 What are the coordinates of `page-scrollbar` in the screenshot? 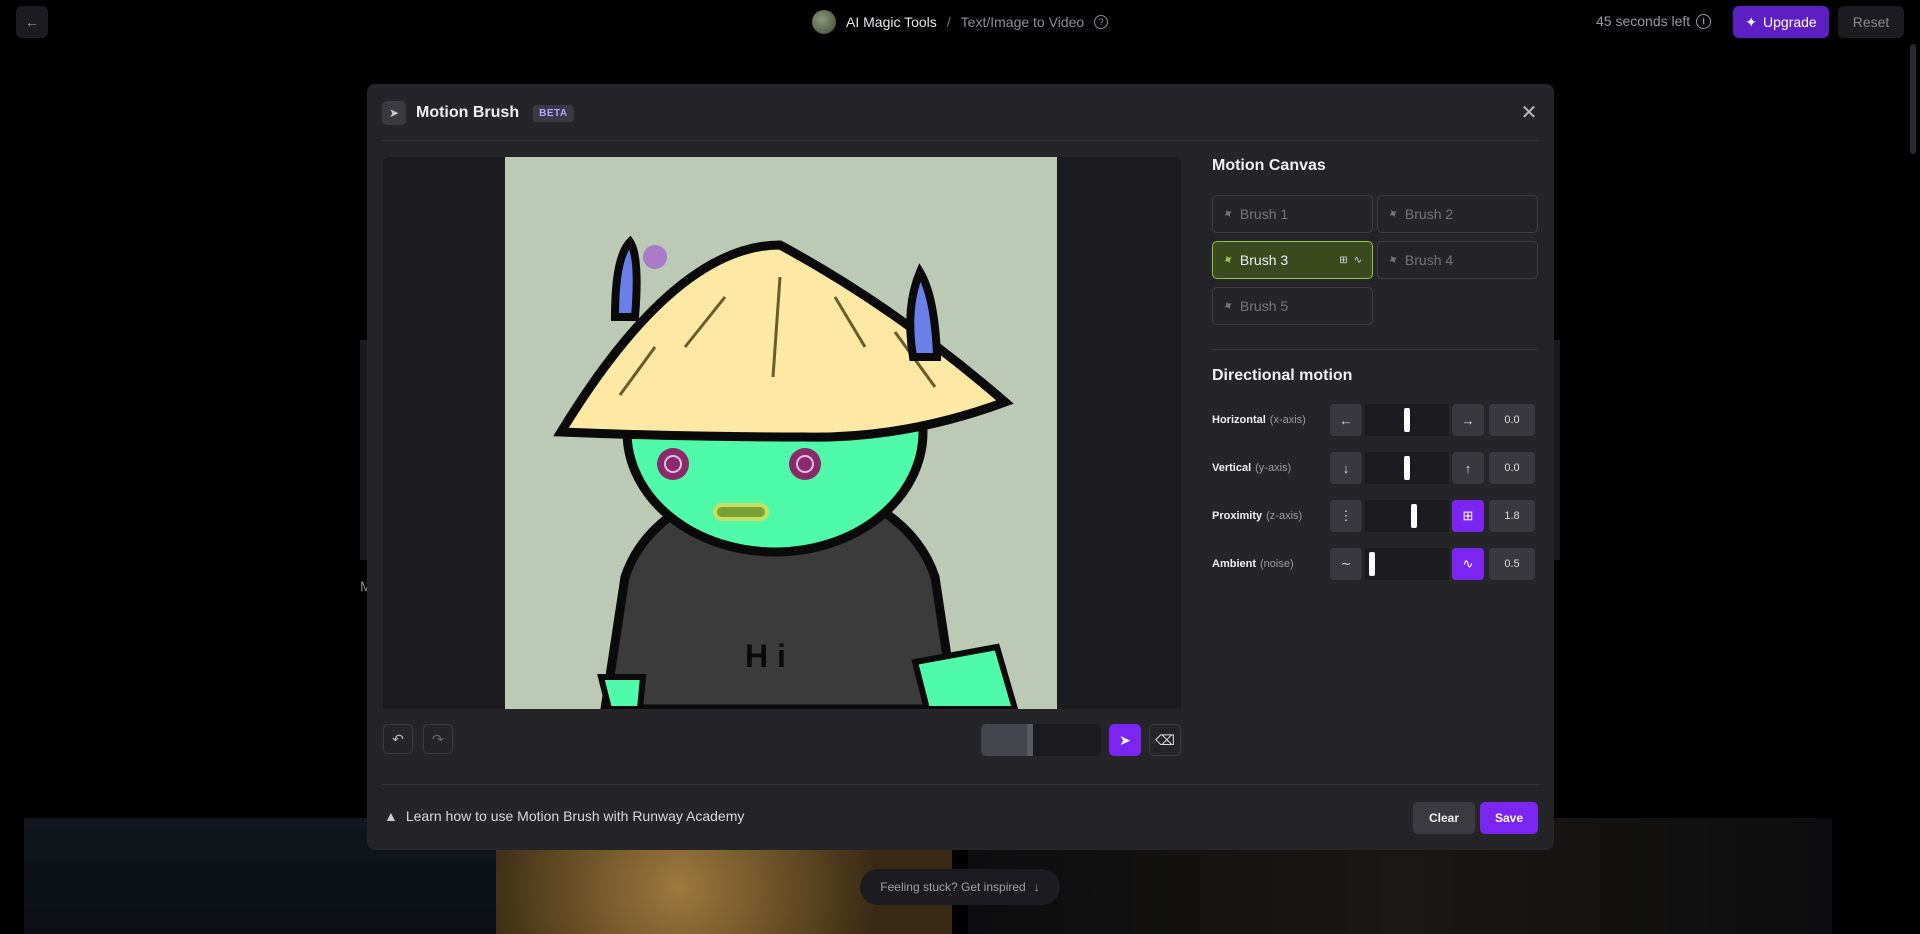 It's located at (1913, 99).